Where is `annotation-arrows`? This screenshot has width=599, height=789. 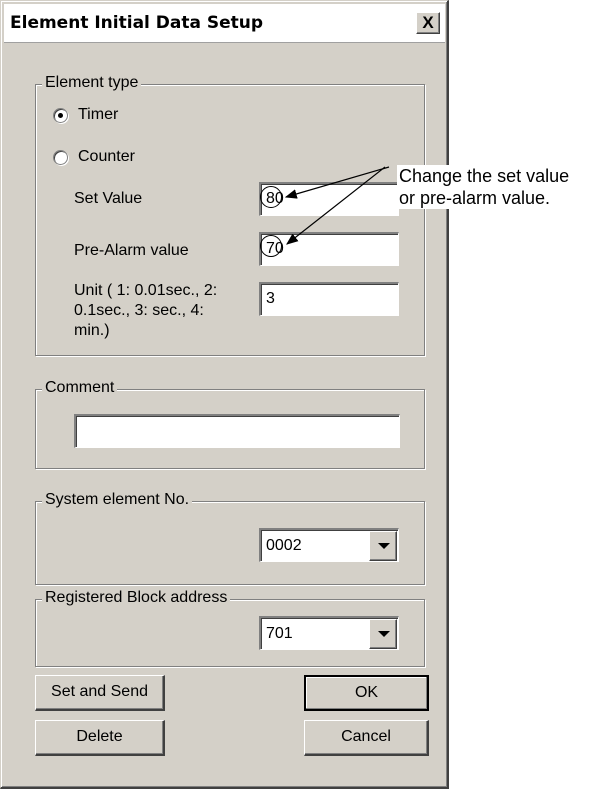 annotation-arrows is located at coordinates (337, 205).